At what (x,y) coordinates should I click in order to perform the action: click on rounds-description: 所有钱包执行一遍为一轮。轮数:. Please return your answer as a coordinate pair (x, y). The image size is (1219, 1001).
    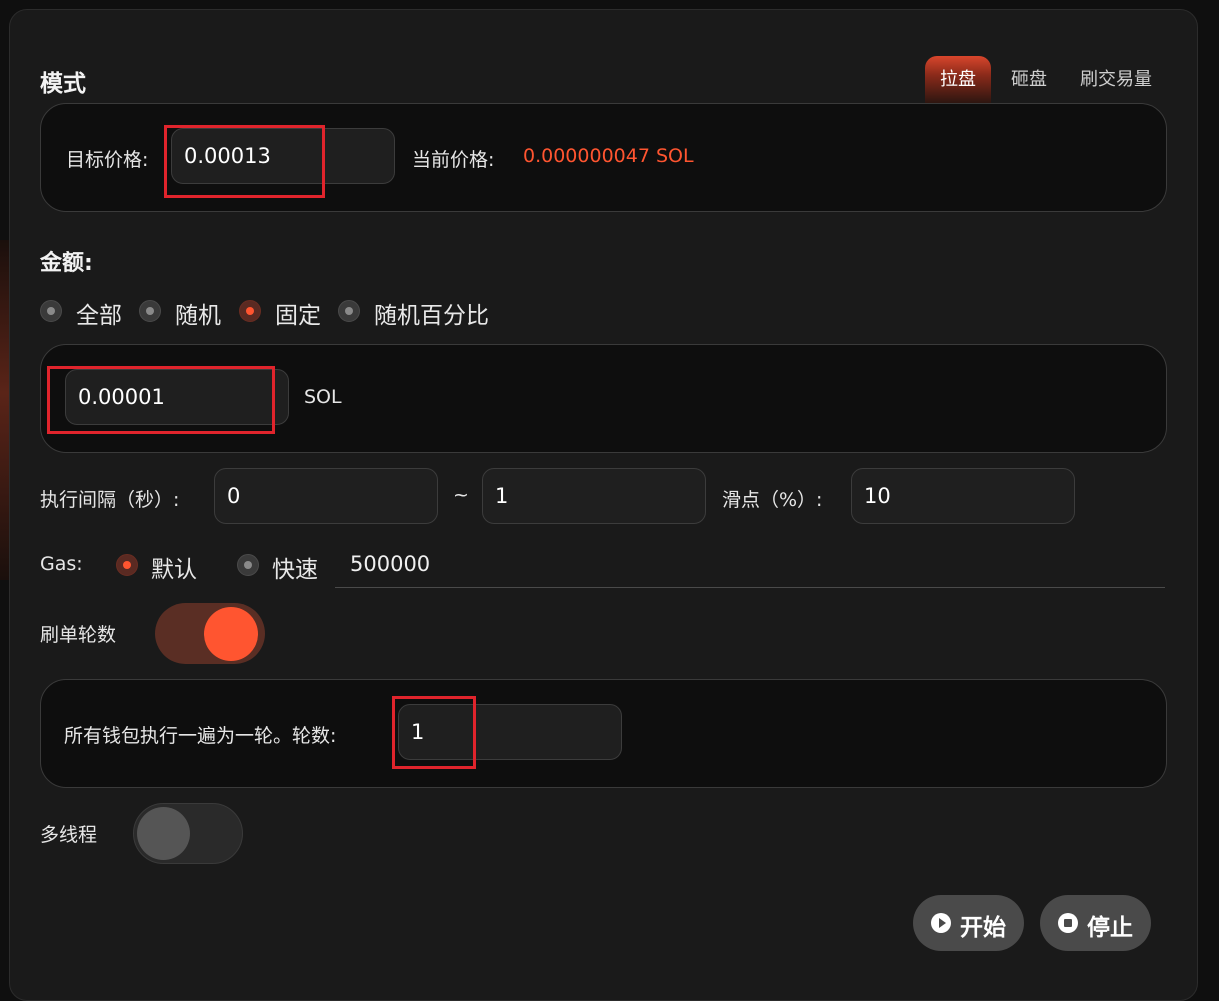
    Looking at the image, I should click on (200, 736).